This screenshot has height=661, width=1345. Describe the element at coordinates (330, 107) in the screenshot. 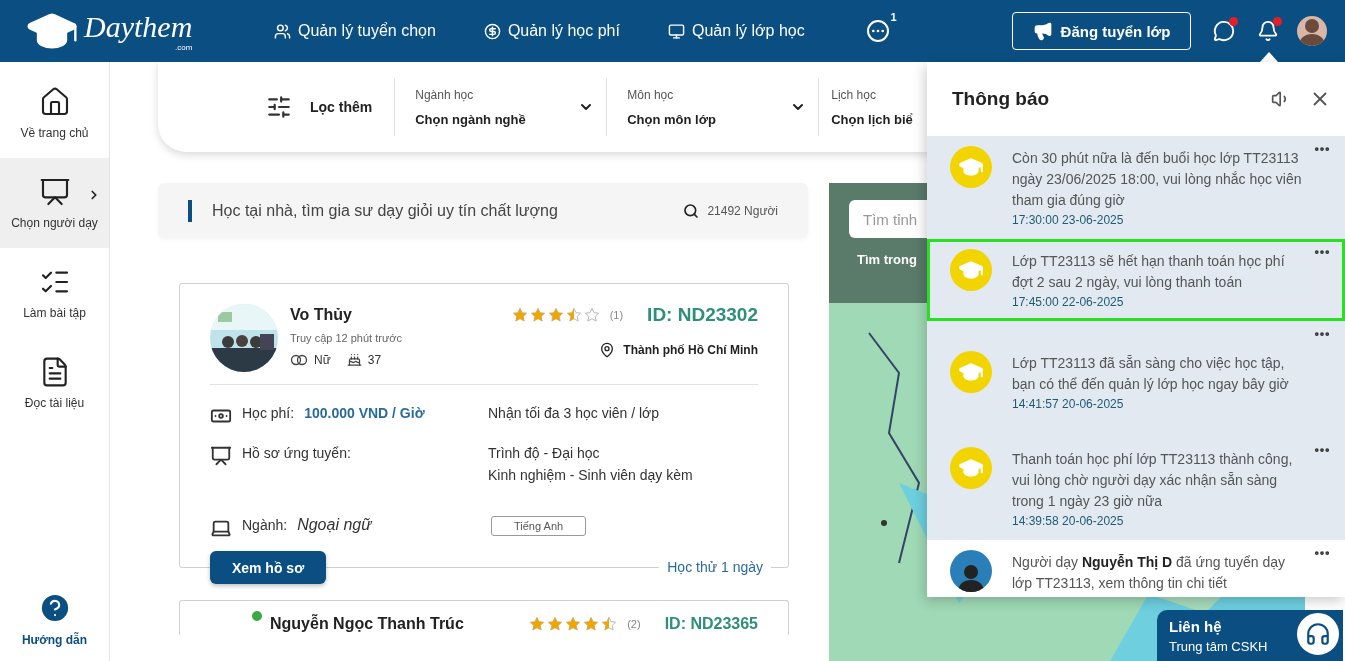

I see `filter-button: Lọc thêm` at that location.